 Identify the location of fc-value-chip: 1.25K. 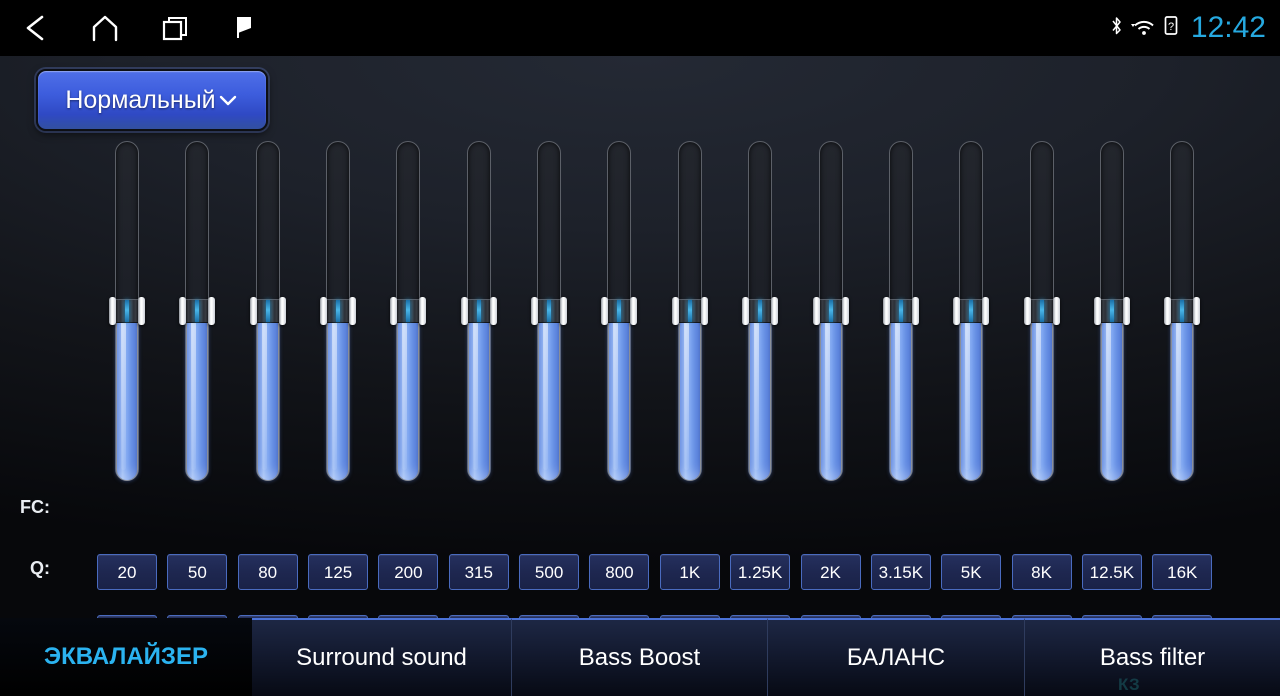
(760, 572).